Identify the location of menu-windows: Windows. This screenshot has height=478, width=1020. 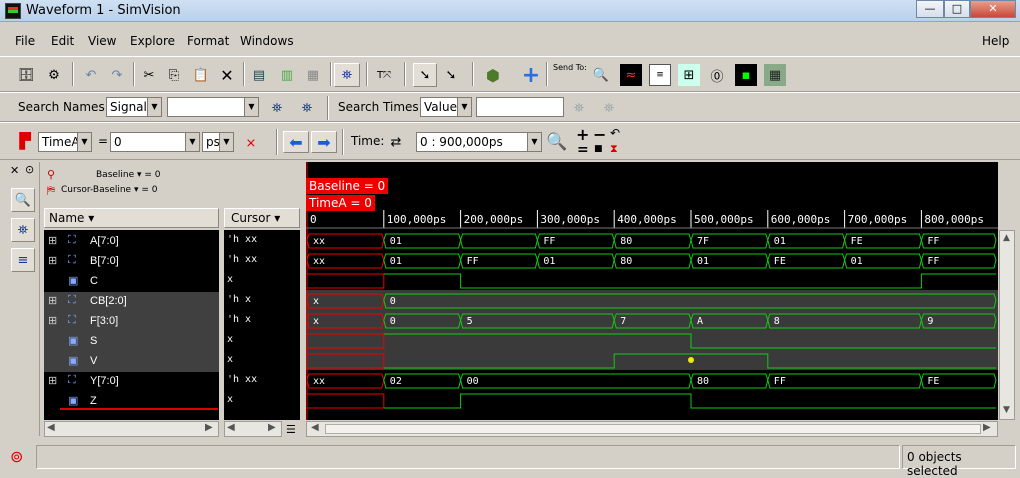
(267, 41).